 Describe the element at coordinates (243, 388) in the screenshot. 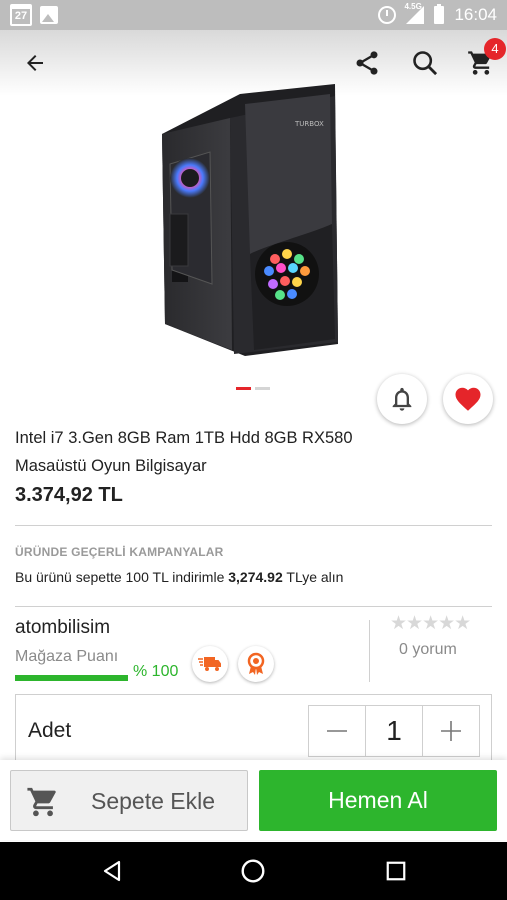

I see `pager-dot-active` at that location.